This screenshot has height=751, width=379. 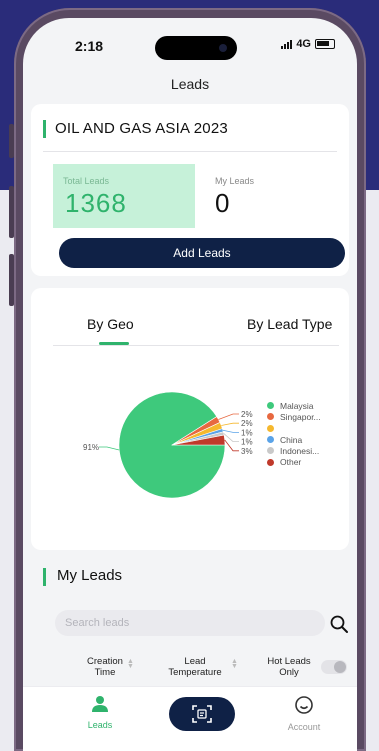 I want to click on my-leads-value: 0, so click(x=222, y=203).